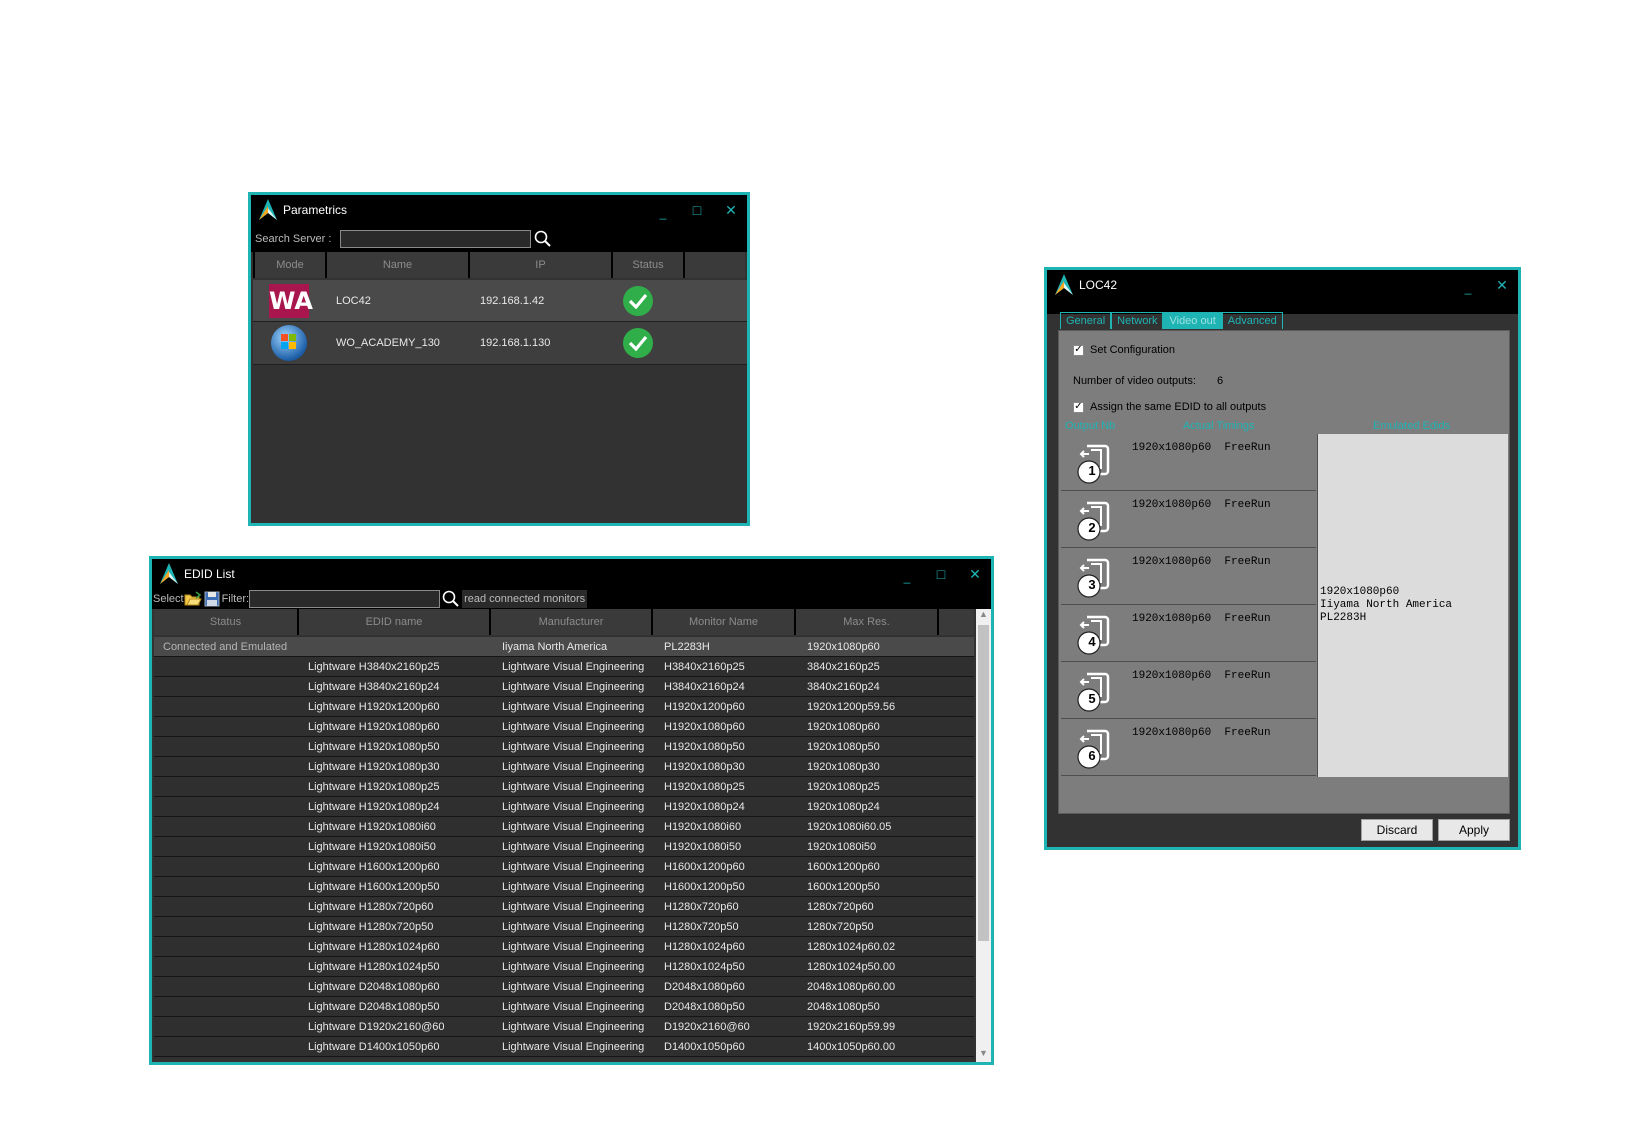 Image resolution: width=1642 pixels, height=1145 pixels. Describe the element at coordinates (1092, 527) in the screenshot. I see `output-number: 2` at that location.